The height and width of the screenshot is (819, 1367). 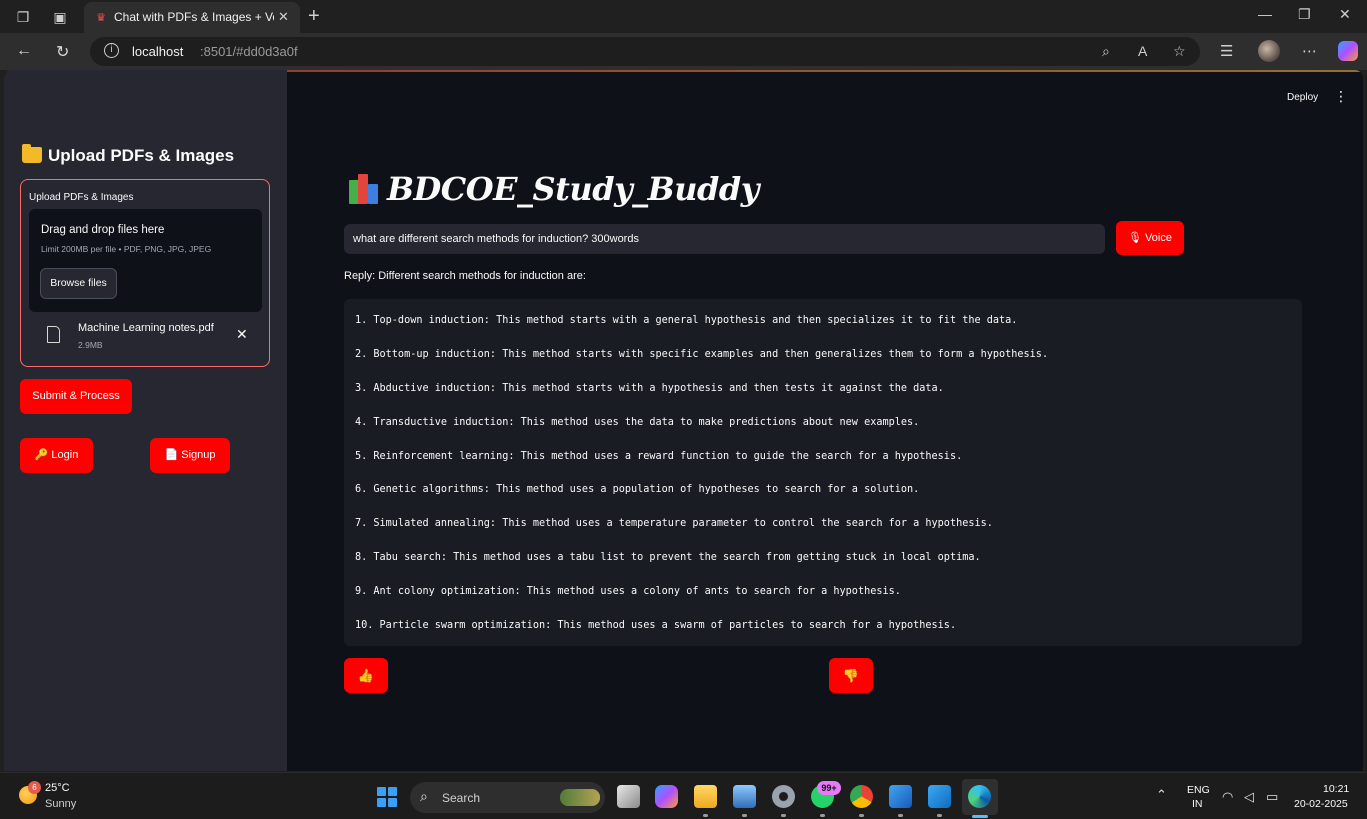 What do you see at coordinates (1304, 14) in the screenshot?
I see `restore-icon: ❐` at bounding box center [1304, 14].